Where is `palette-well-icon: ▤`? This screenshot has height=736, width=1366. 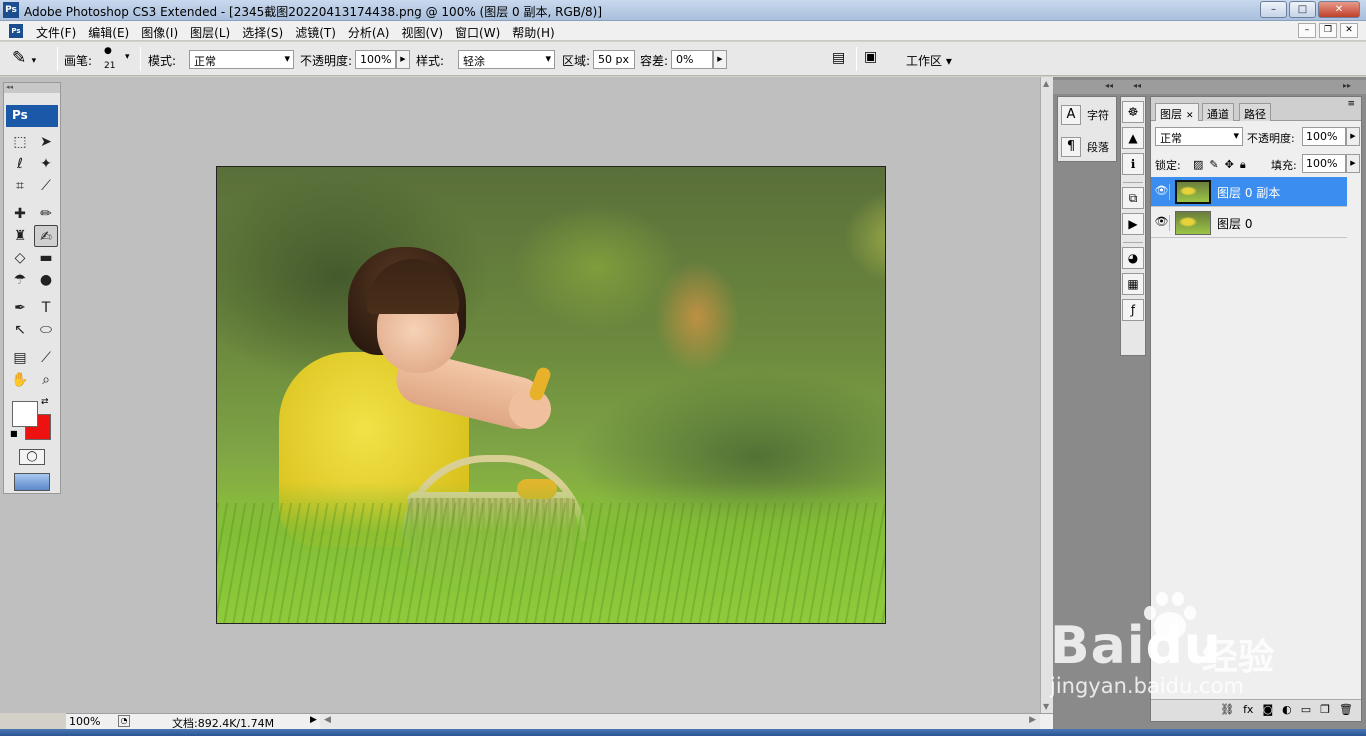 palette-well-icon: ▤ is located at coordinates (838, 58).